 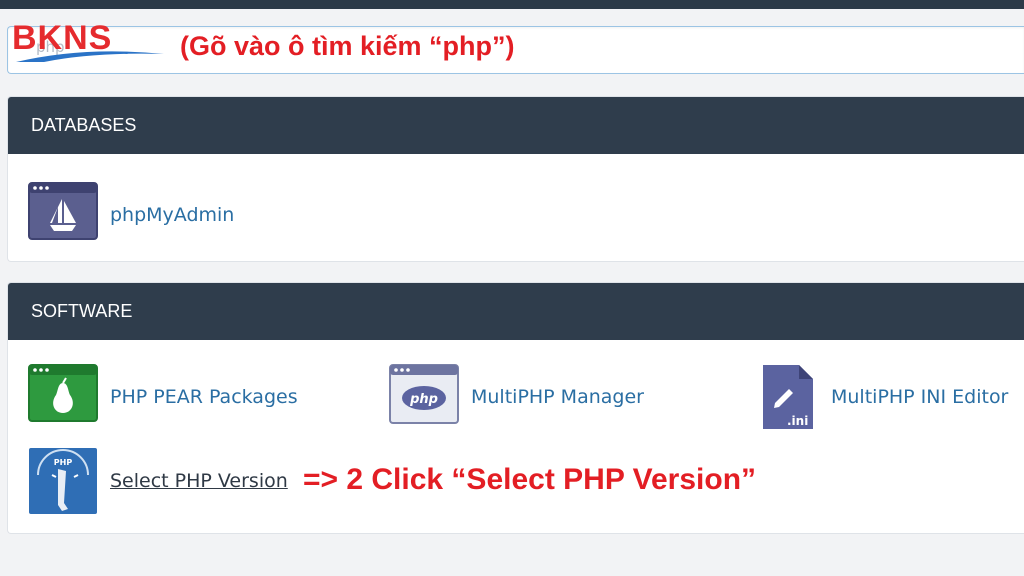 What do you see at coordinates (423, 399) in the screenshot?
I see `svg-text: php` at bounding box center [423, 399].